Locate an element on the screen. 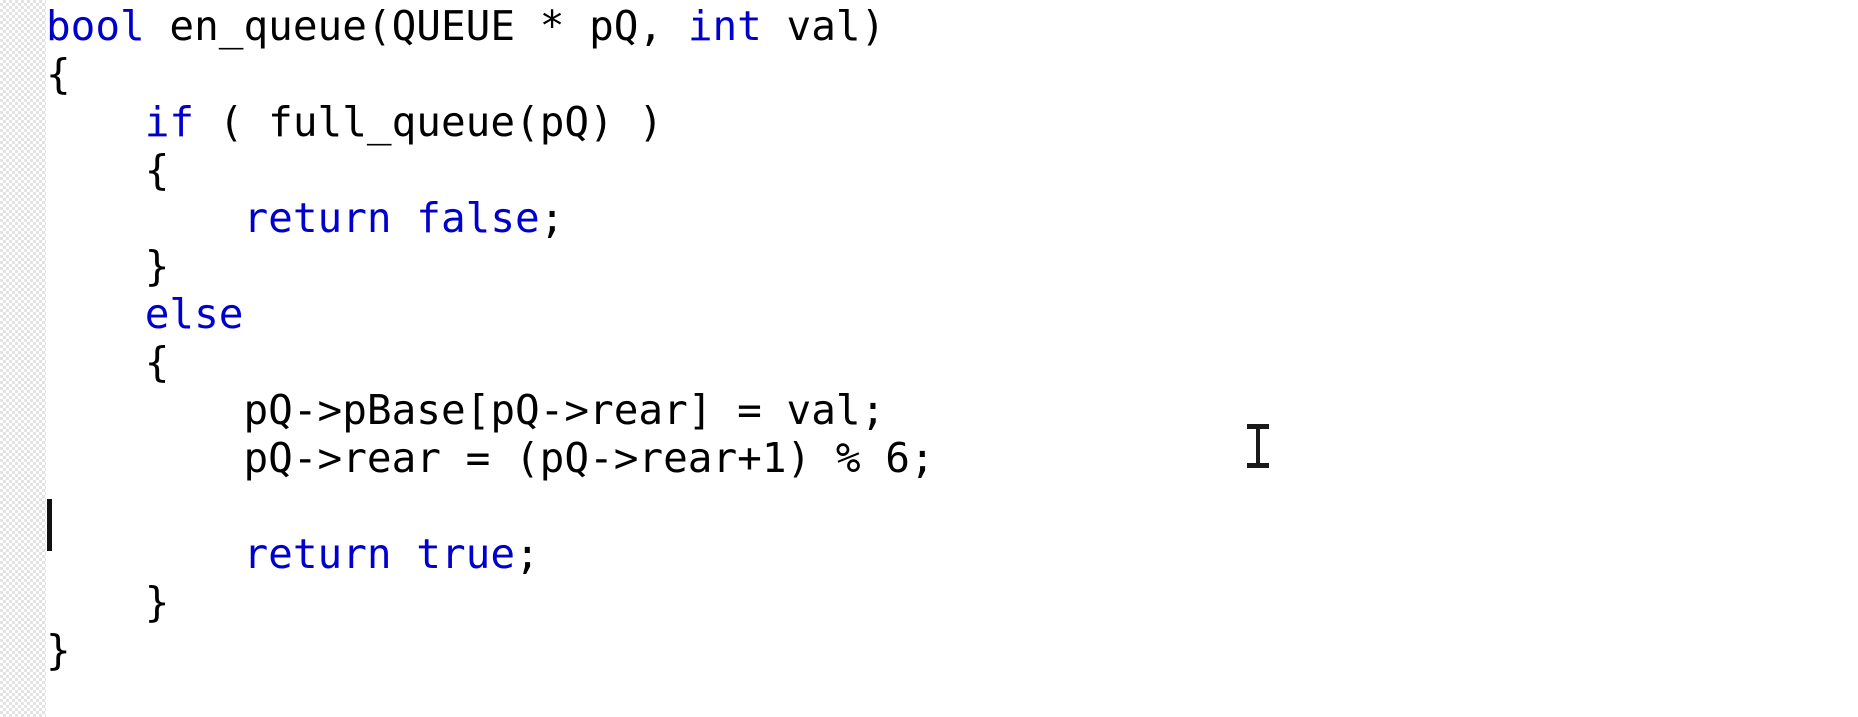 The width and height of the screenshot is (1858, 717). ibeam-bottom-serif is located at coordinates (1258, 465).